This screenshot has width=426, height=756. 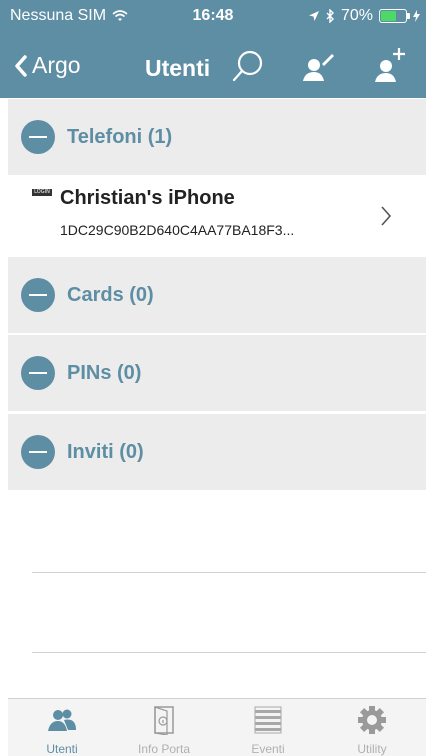 I want to click on section-inviti: Inviti (0), so click(x=217, y=452).